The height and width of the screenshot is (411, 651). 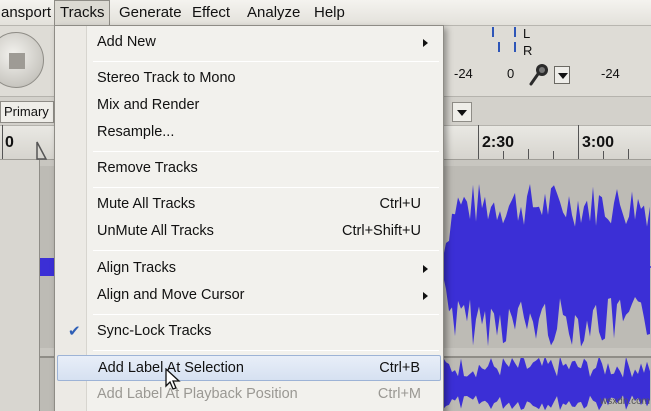 I want to click on device-select-label: Primary S, so click(x=28, y=111).